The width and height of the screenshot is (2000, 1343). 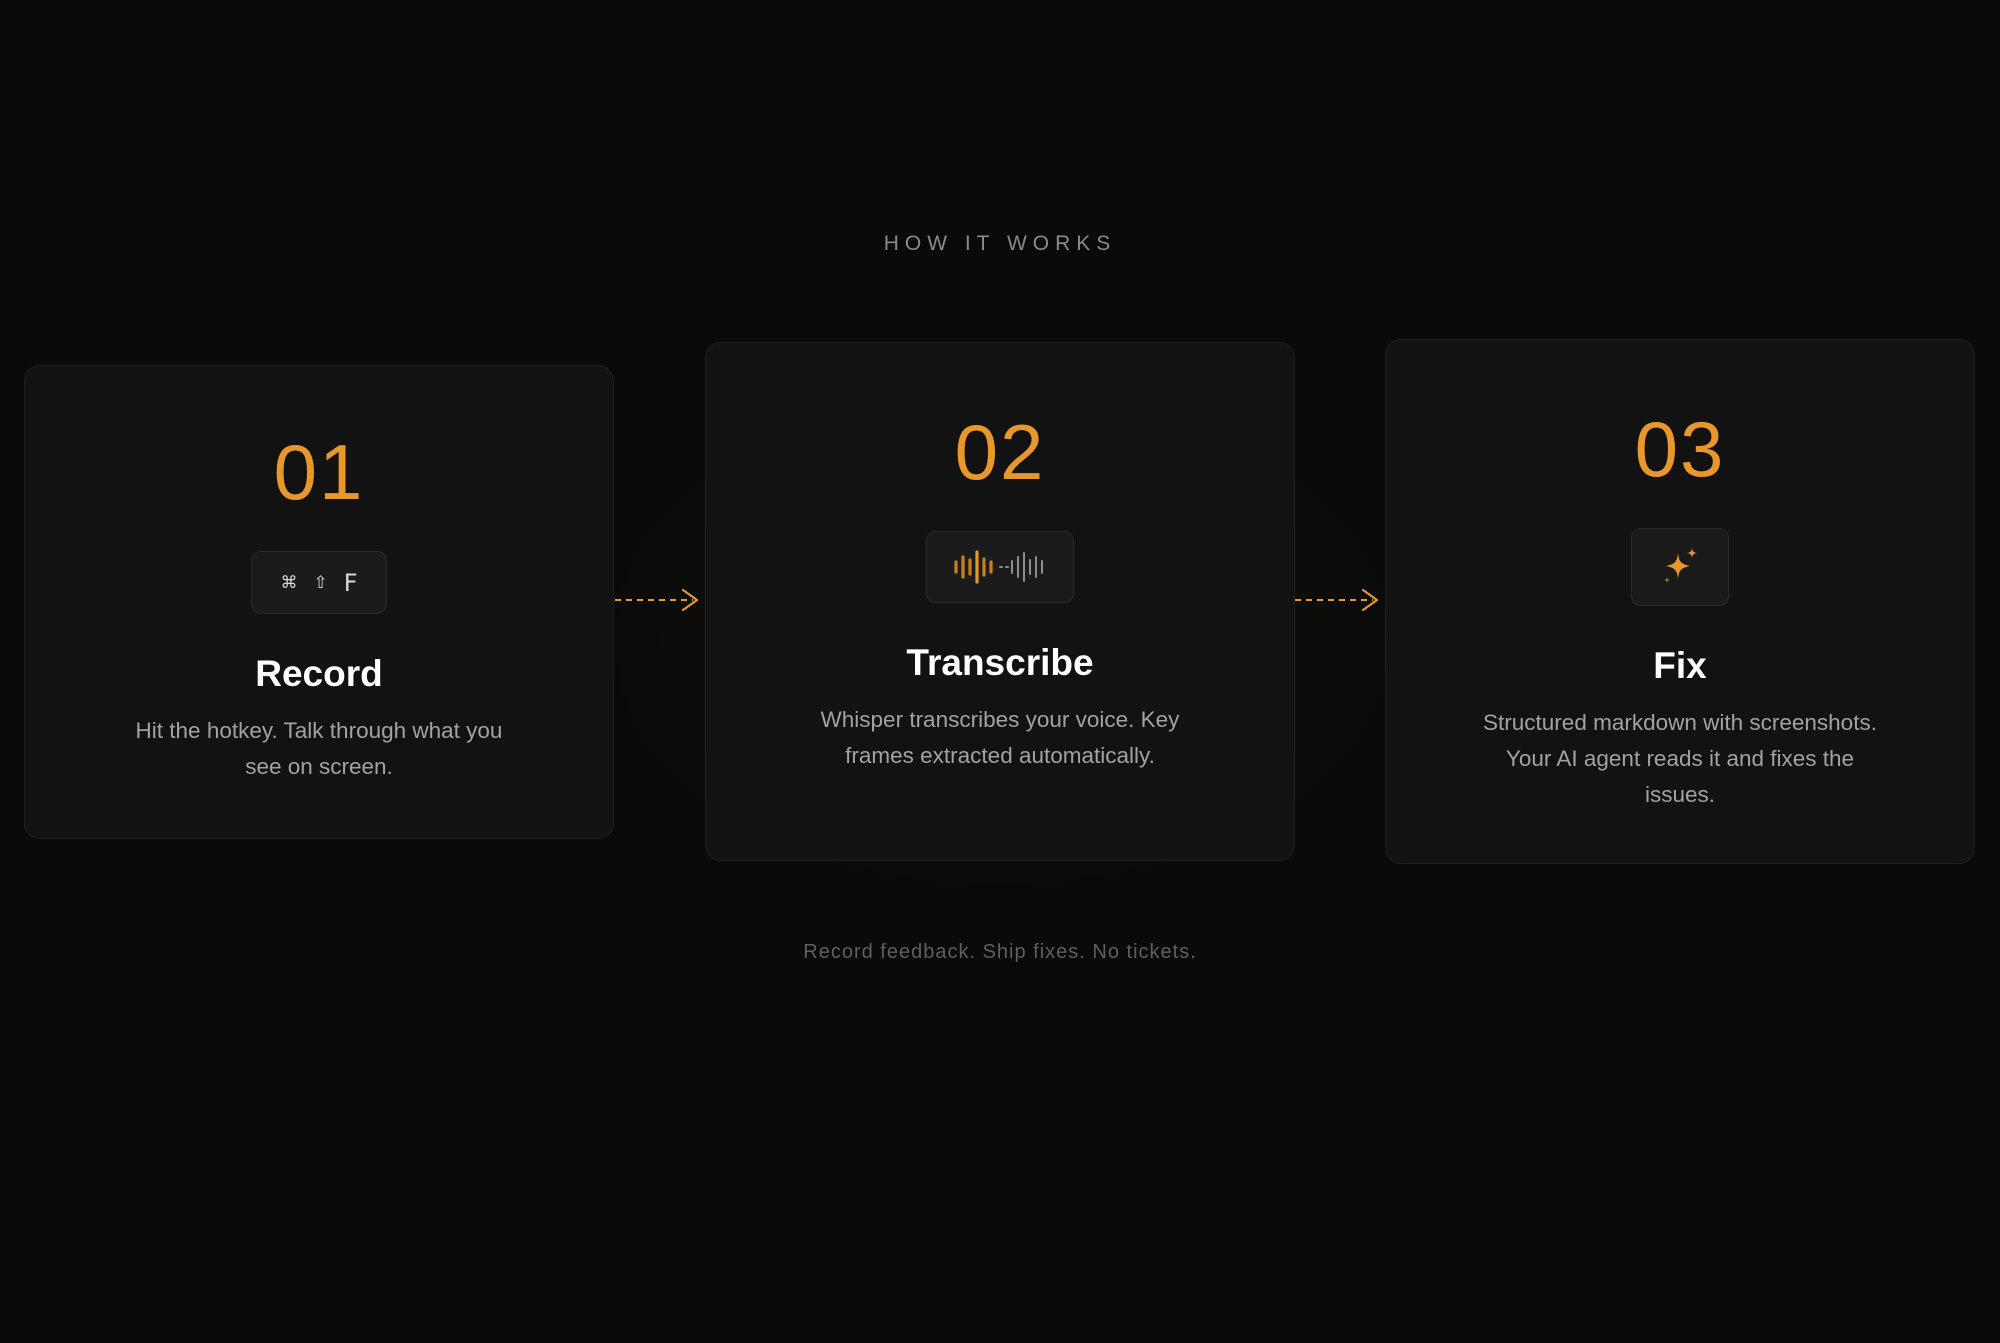 What do you see at coordinates (1000, 952) in the screenshot?
I see `tagline: Record feedback. Ship fixes. No tickets.` at bounding box center [1000, 952].